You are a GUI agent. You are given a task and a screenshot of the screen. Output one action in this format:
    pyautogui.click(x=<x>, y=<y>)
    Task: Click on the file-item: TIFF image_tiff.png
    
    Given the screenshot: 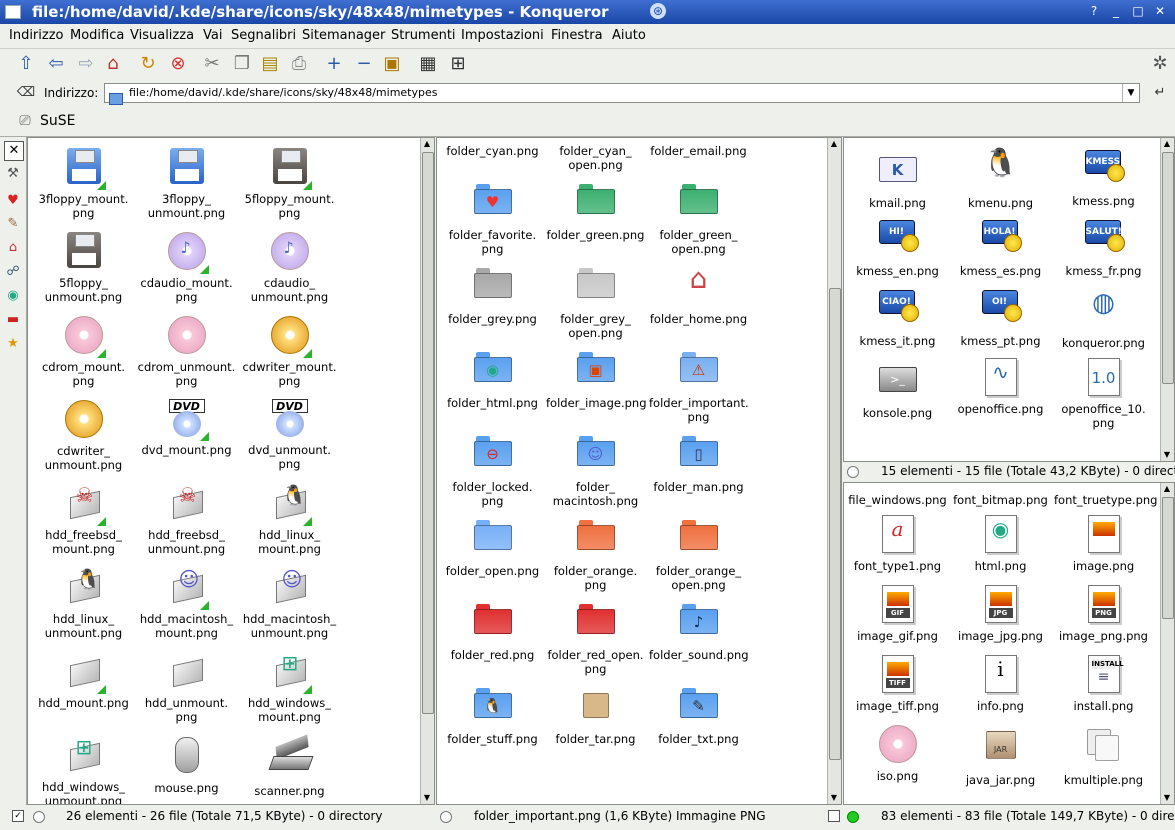 What is the action you would take?
    pyautogui.click(x=897, y=688)
    